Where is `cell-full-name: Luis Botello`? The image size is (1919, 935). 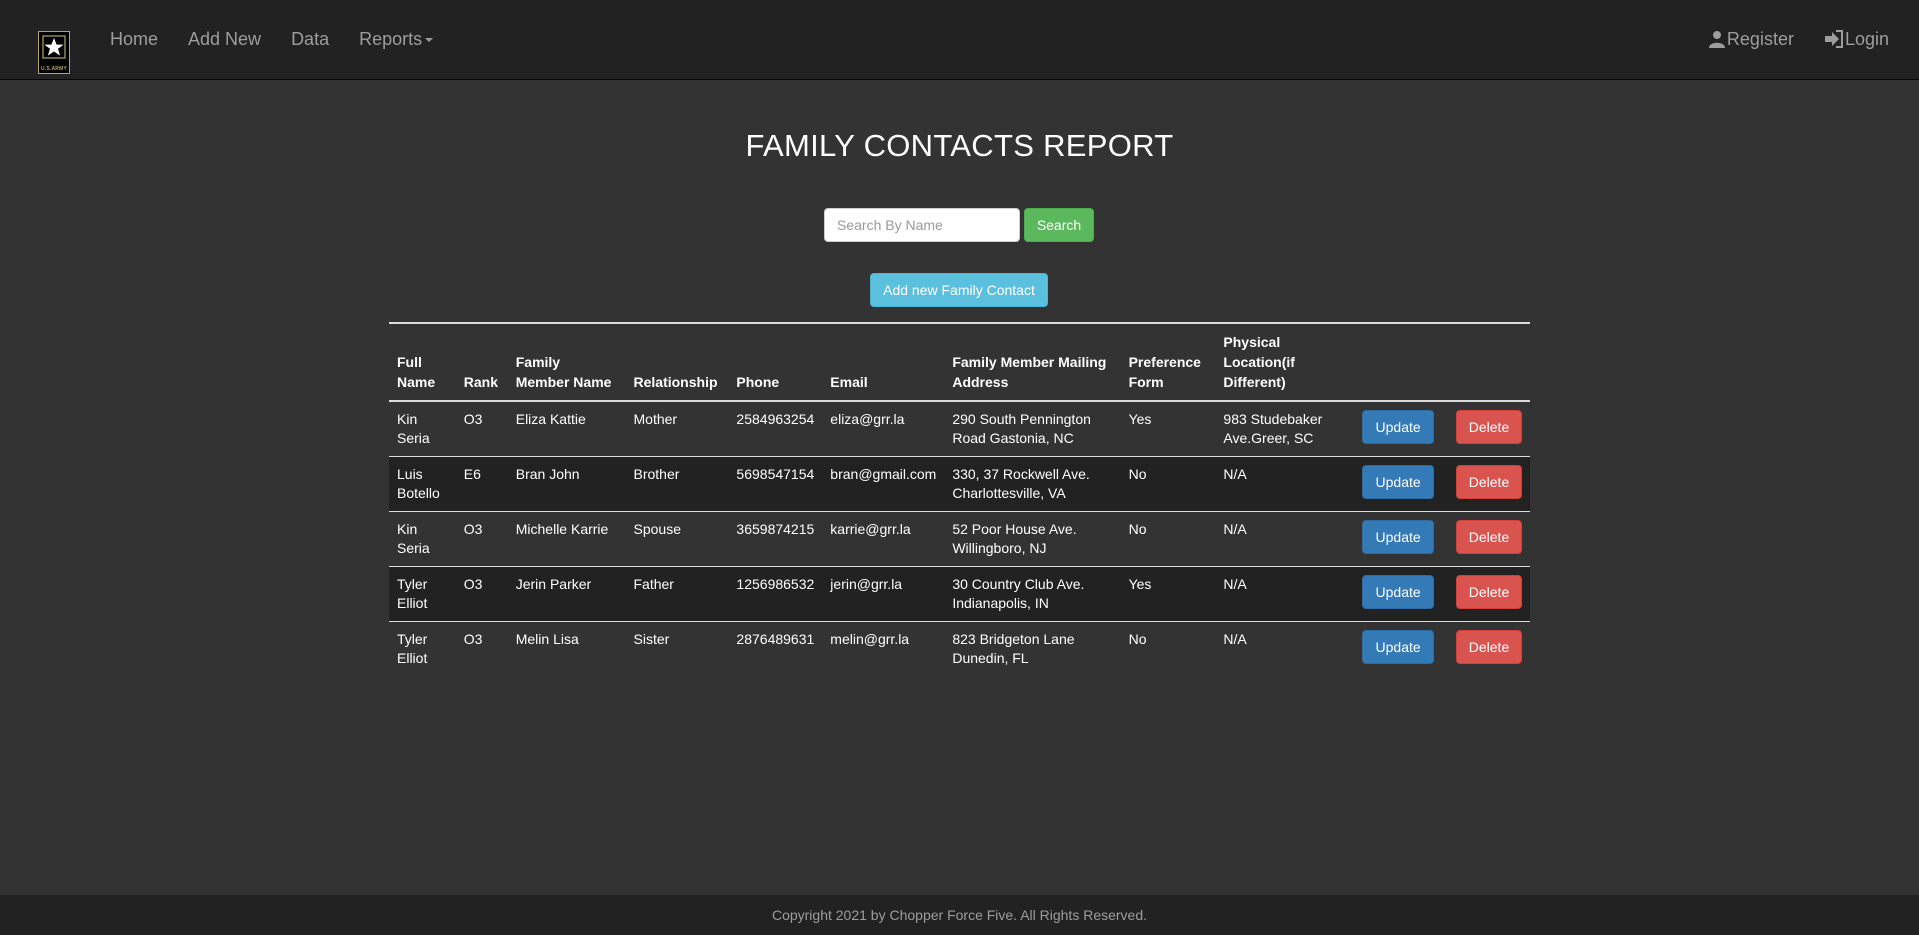
cell-full-name: Luis Botello is located at coordinates (422, 484).